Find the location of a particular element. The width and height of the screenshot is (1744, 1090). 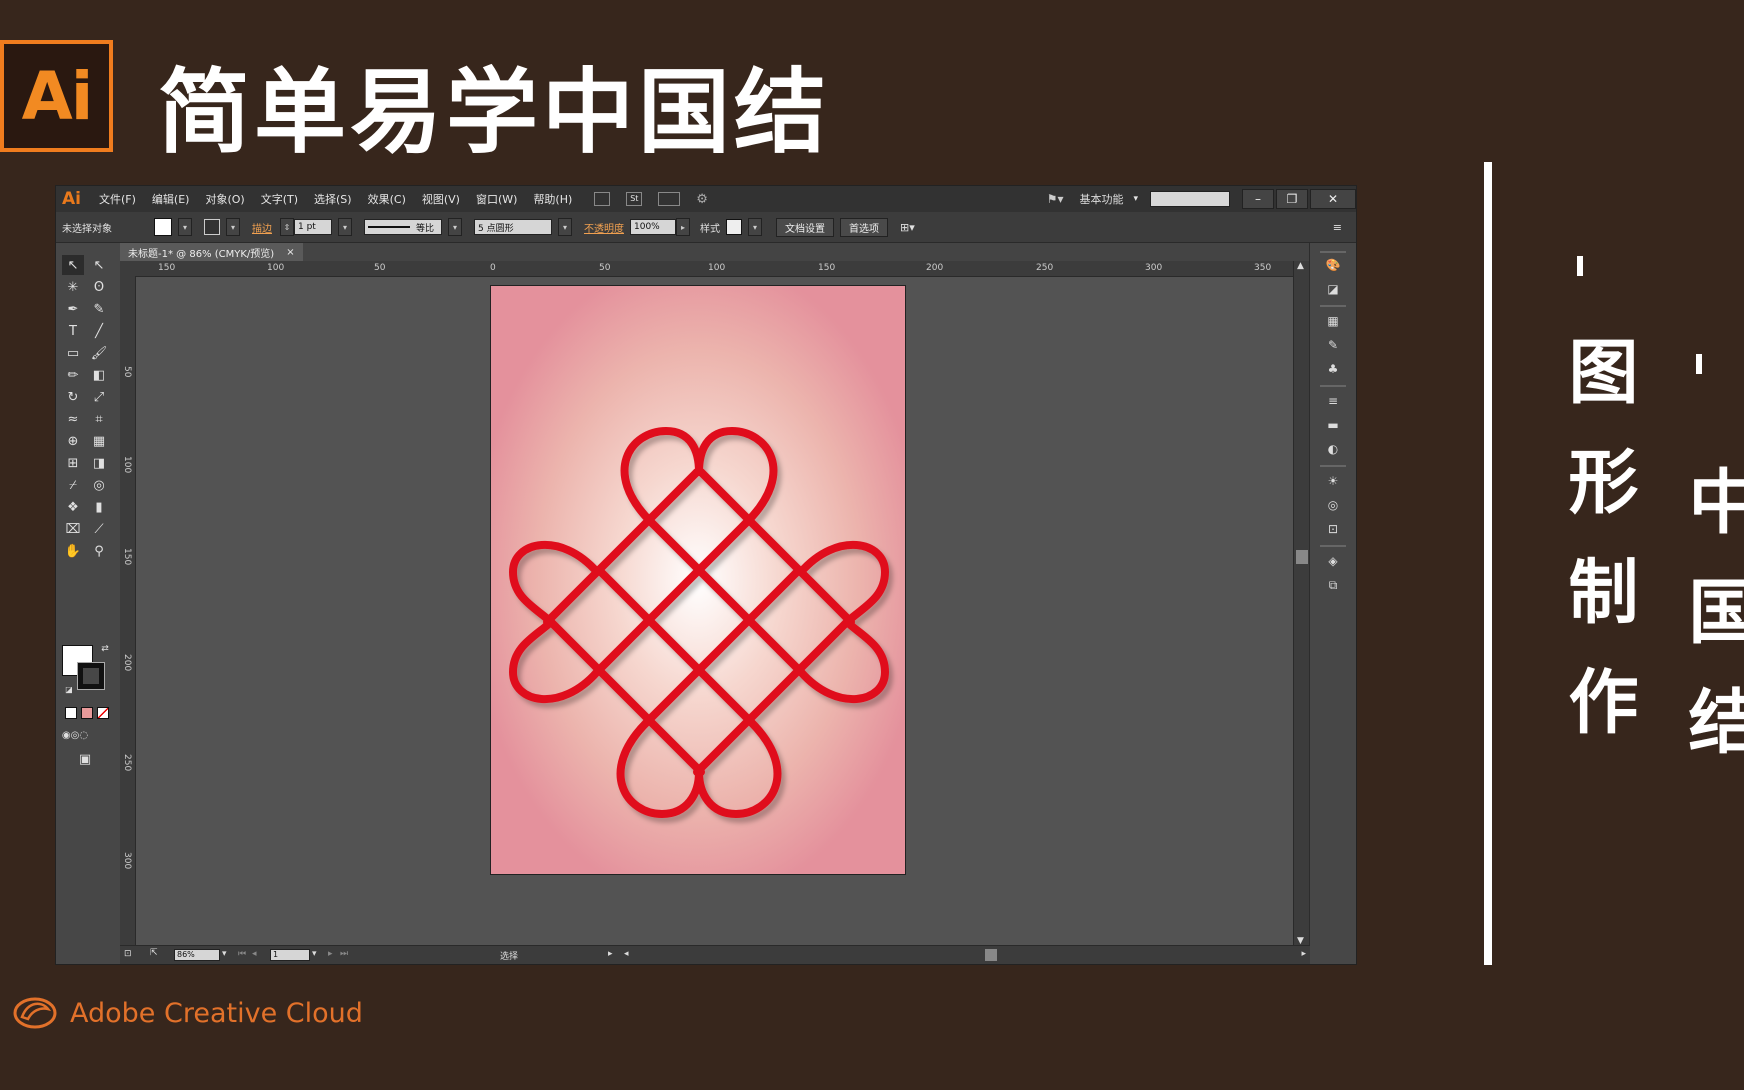

document-tab: 未标题-1* @ 86% (CMYK/预览) × is located at coordinates (211, 252).